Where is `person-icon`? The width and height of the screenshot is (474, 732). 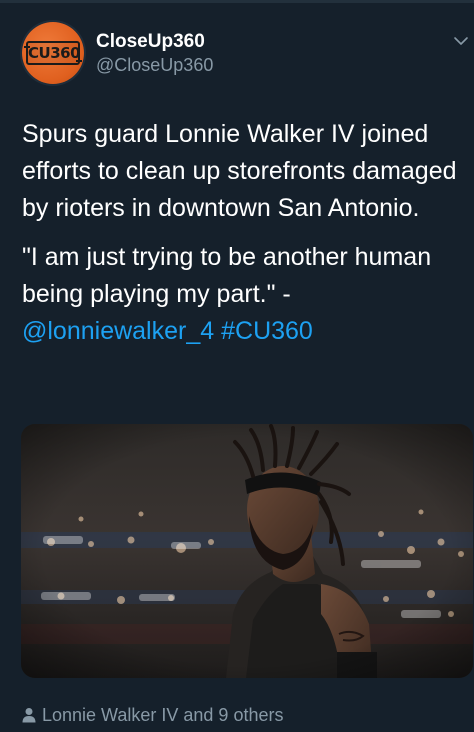 person-icon is located at coordinates (29, 715).